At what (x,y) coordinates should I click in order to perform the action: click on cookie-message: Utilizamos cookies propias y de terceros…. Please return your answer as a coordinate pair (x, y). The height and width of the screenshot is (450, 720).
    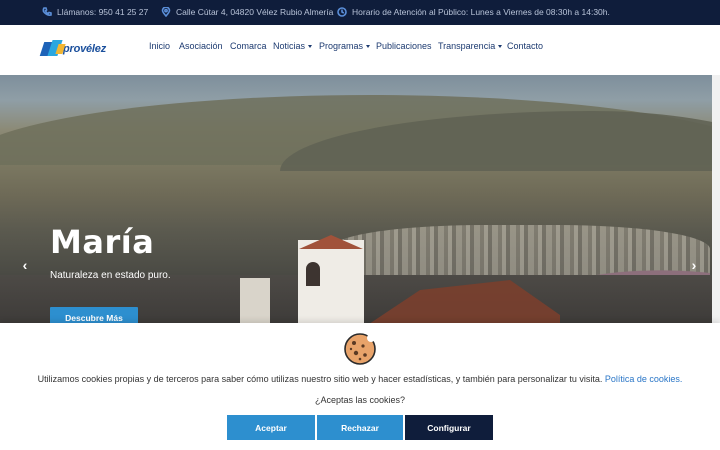
    Looking at the image, I should click on (360, 379).